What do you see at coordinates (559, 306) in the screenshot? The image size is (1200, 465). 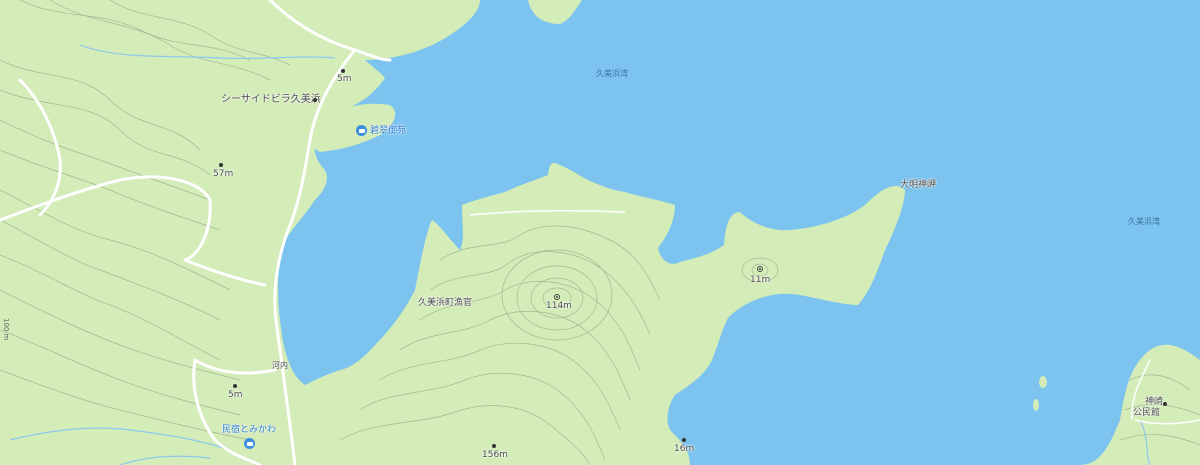 I see `elevation-label-3: 114m` at bounding box center [559, 306].